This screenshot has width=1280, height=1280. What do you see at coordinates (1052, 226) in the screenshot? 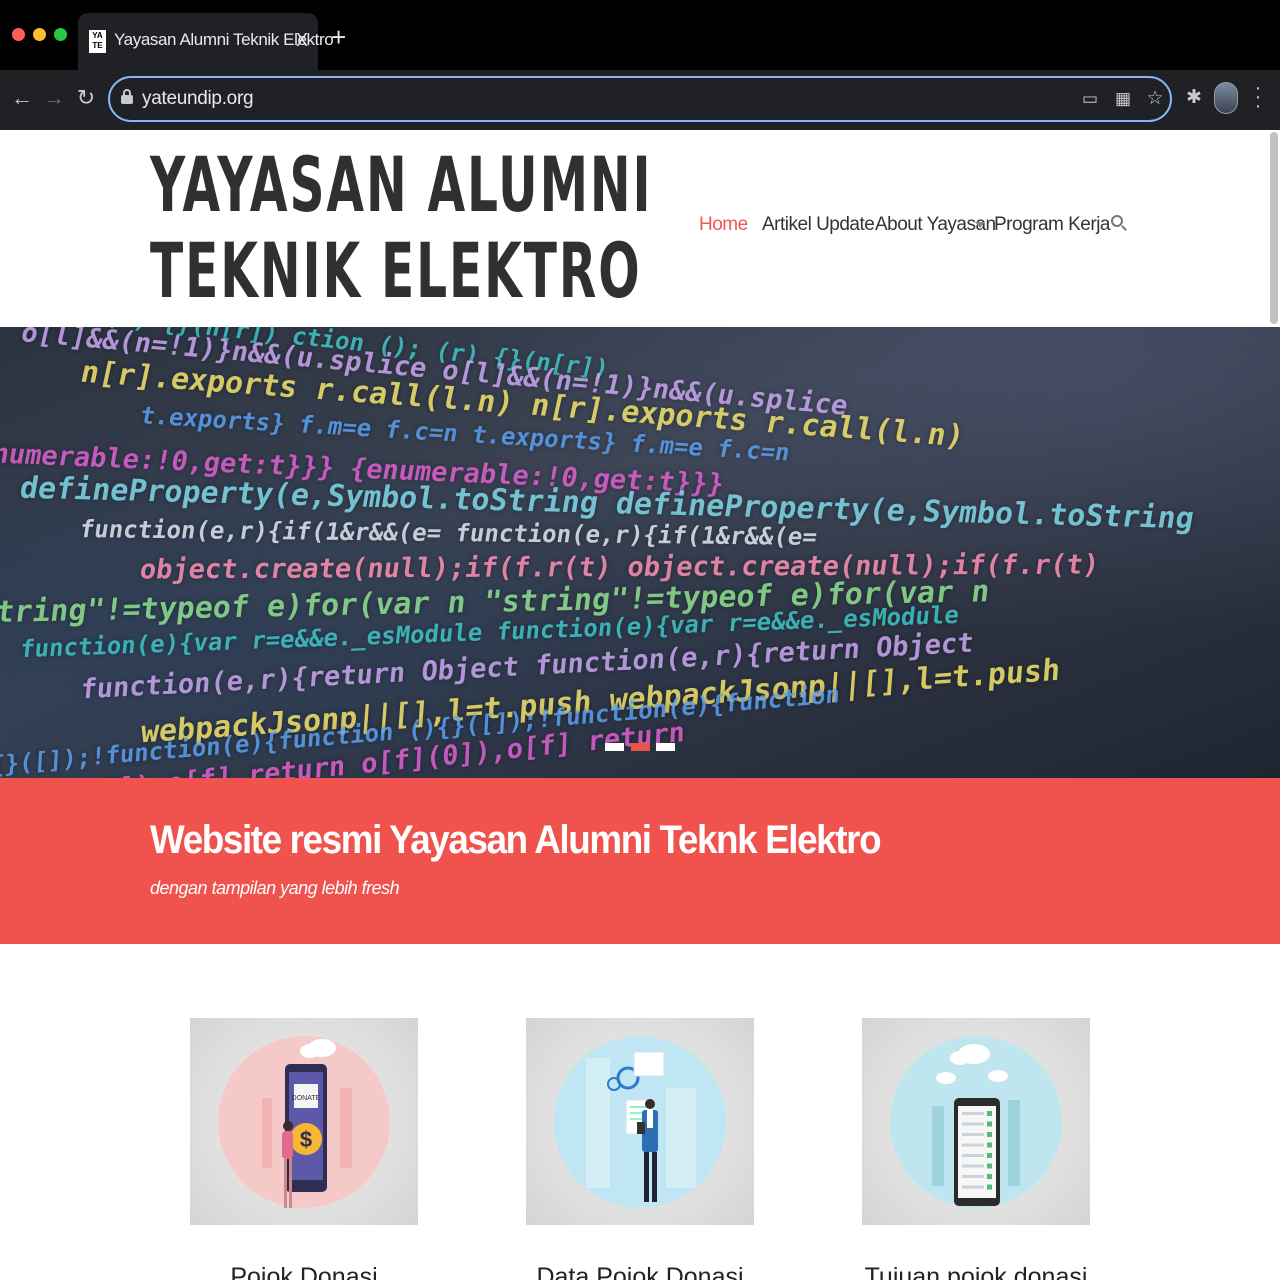
I see `nav-program-kerja: Program Kerja` at bounding box center [1052, 226].